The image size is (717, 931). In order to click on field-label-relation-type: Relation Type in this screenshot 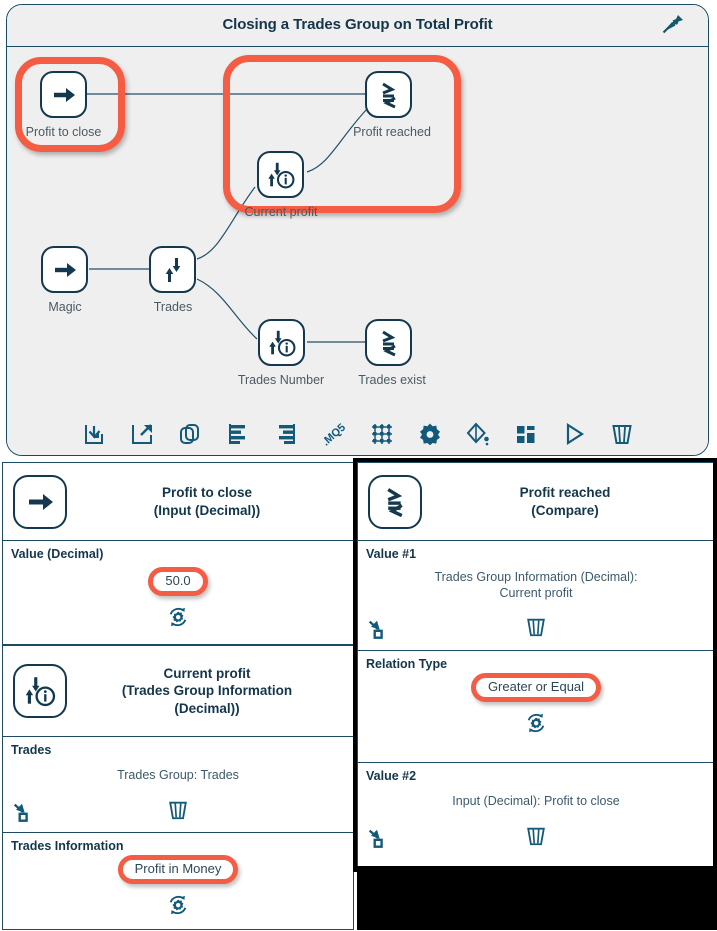, I will do `click(407, 664)`.